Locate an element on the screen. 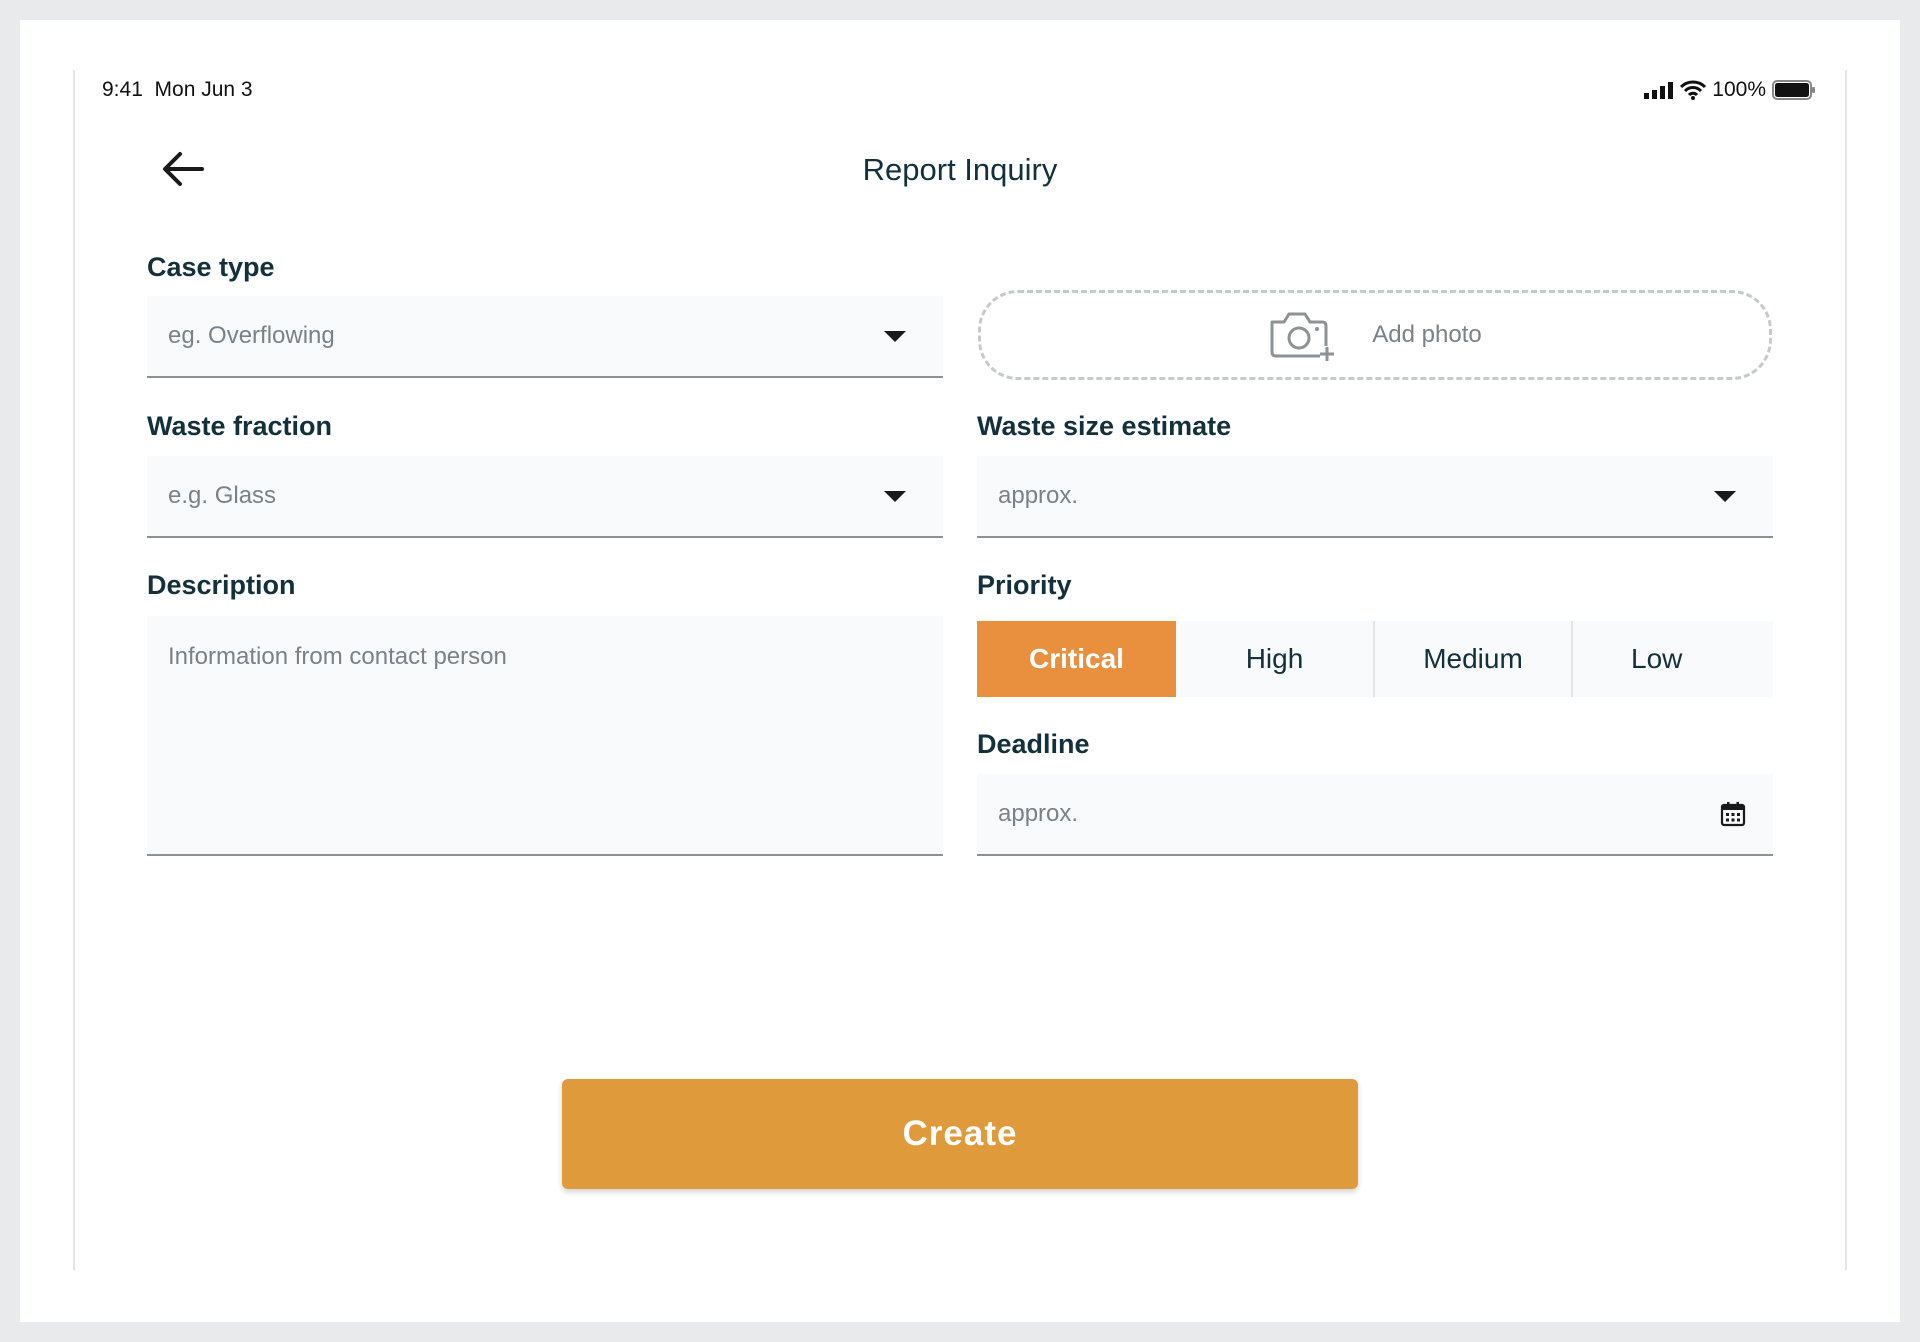  status-time: 9:41 is located at coordinates (122, 89).